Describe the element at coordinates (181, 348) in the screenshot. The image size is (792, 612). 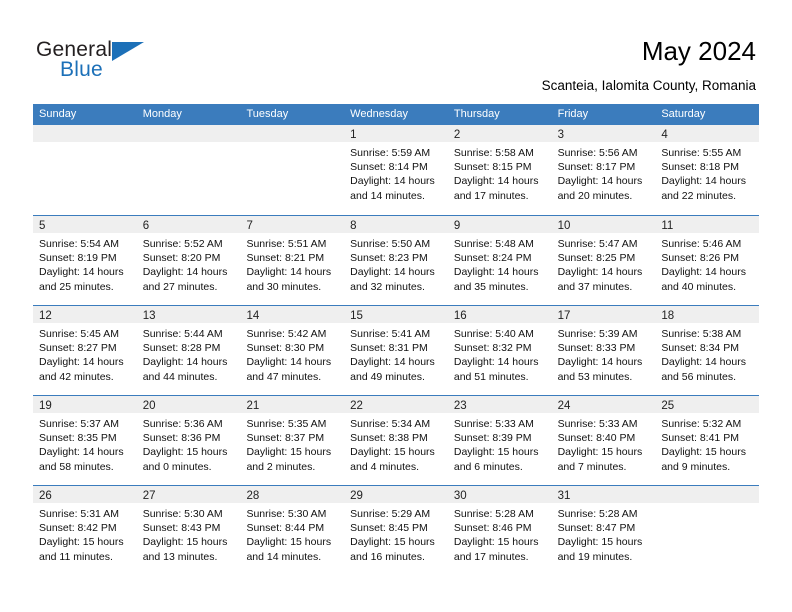
I see `sunset-time: Sunset: 8:28 PM` at that location.